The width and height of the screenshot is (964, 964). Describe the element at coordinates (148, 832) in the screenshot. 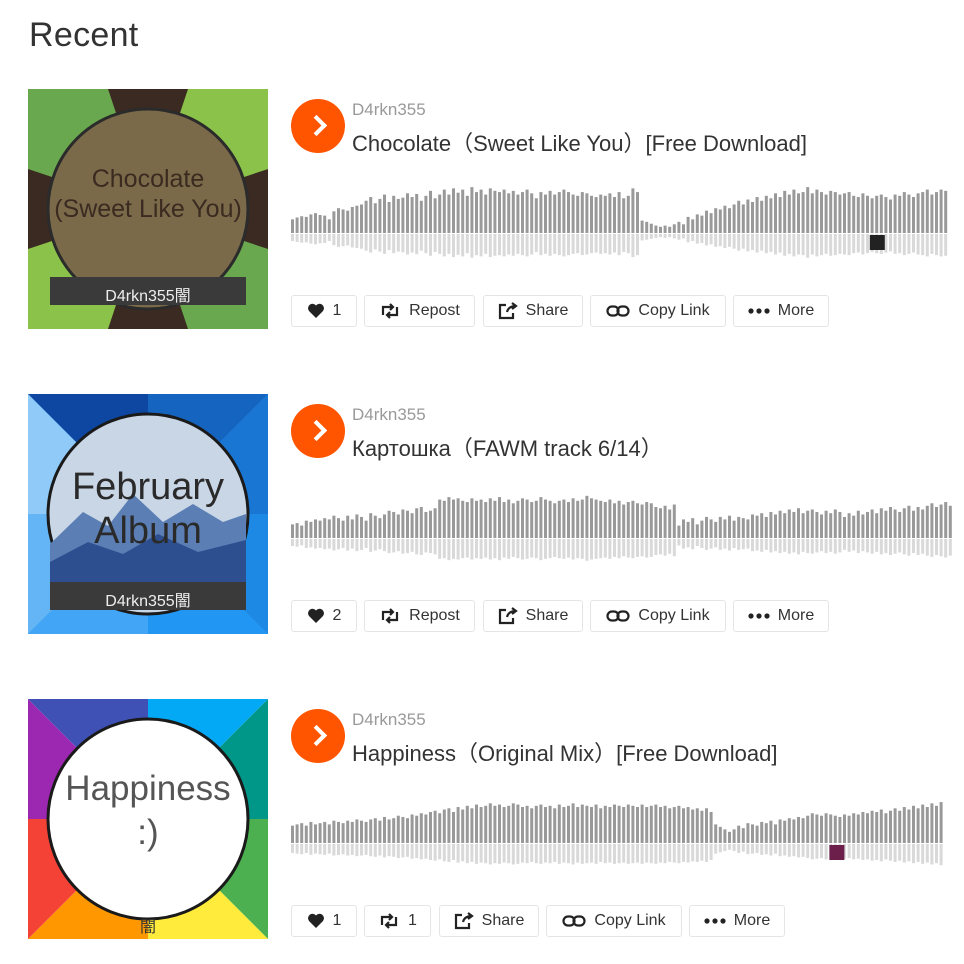

I see `artwork-title-line2: :)` at that location.